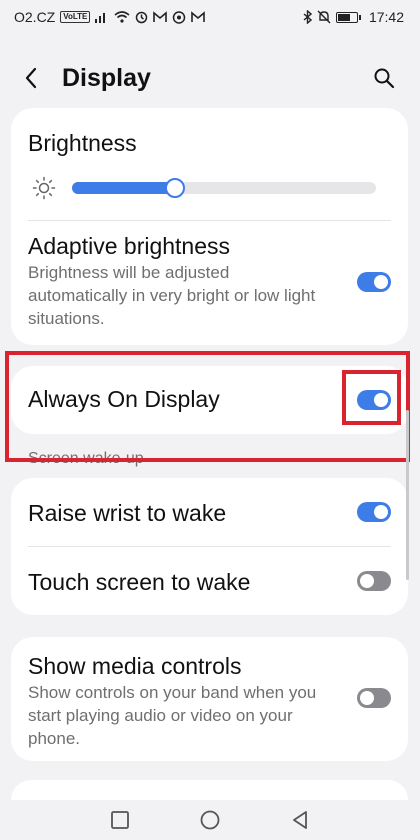 This screenshot has width=420, height=840. I want to click on app-bar: Display, so click(210, 78).